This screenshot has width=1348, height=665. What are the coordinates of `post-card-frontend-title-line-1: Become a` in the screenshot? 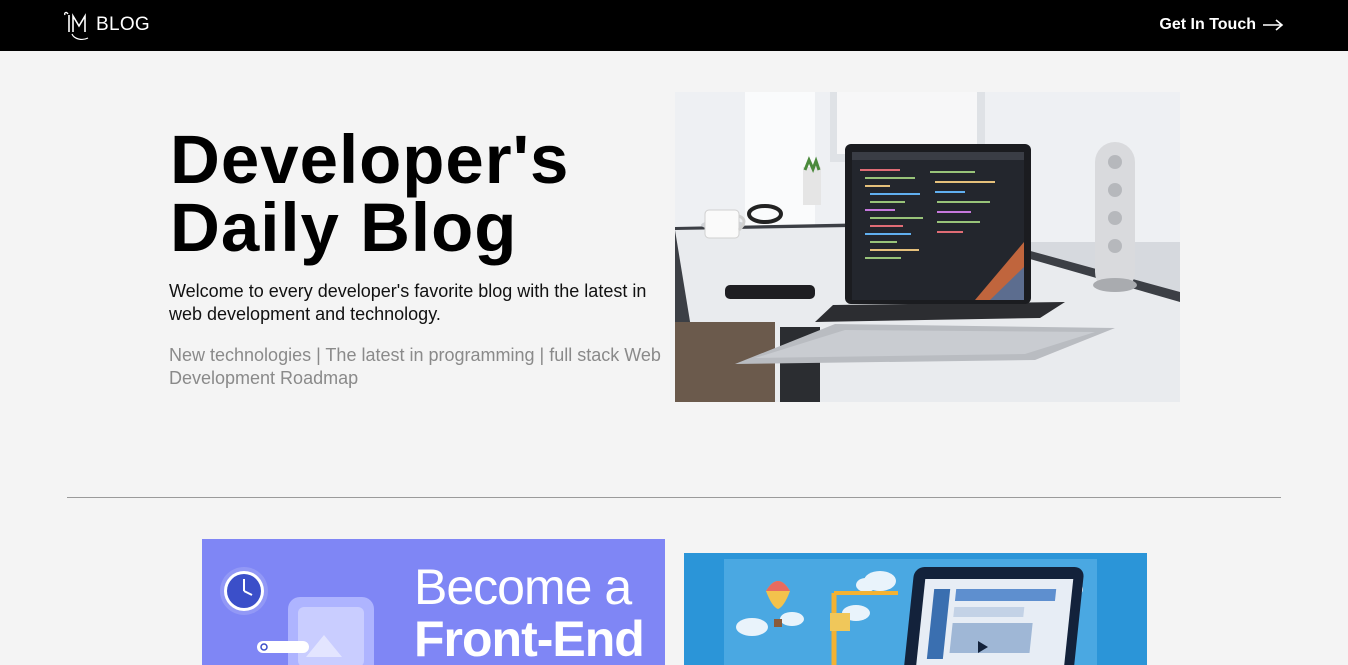 It's located at (523, 587).